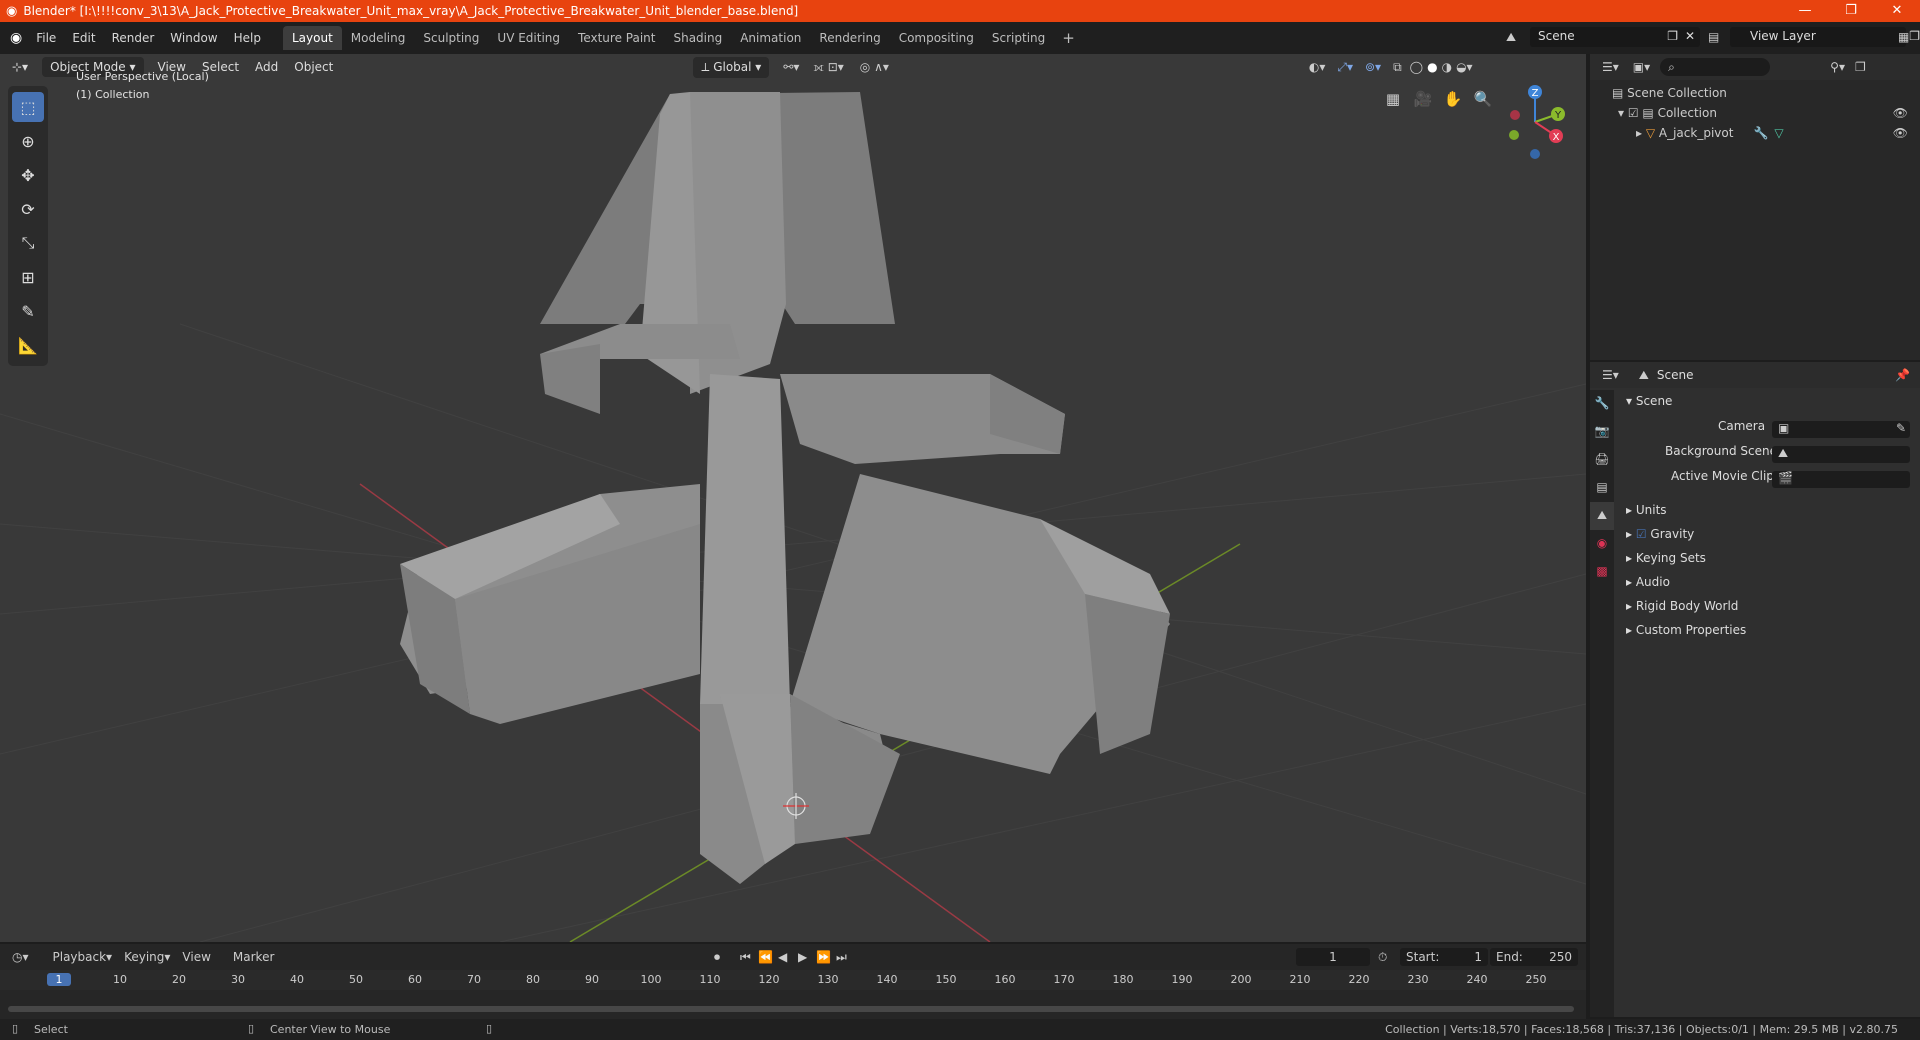  I want to click on add-workspace-button: +, so click(1068, 38).